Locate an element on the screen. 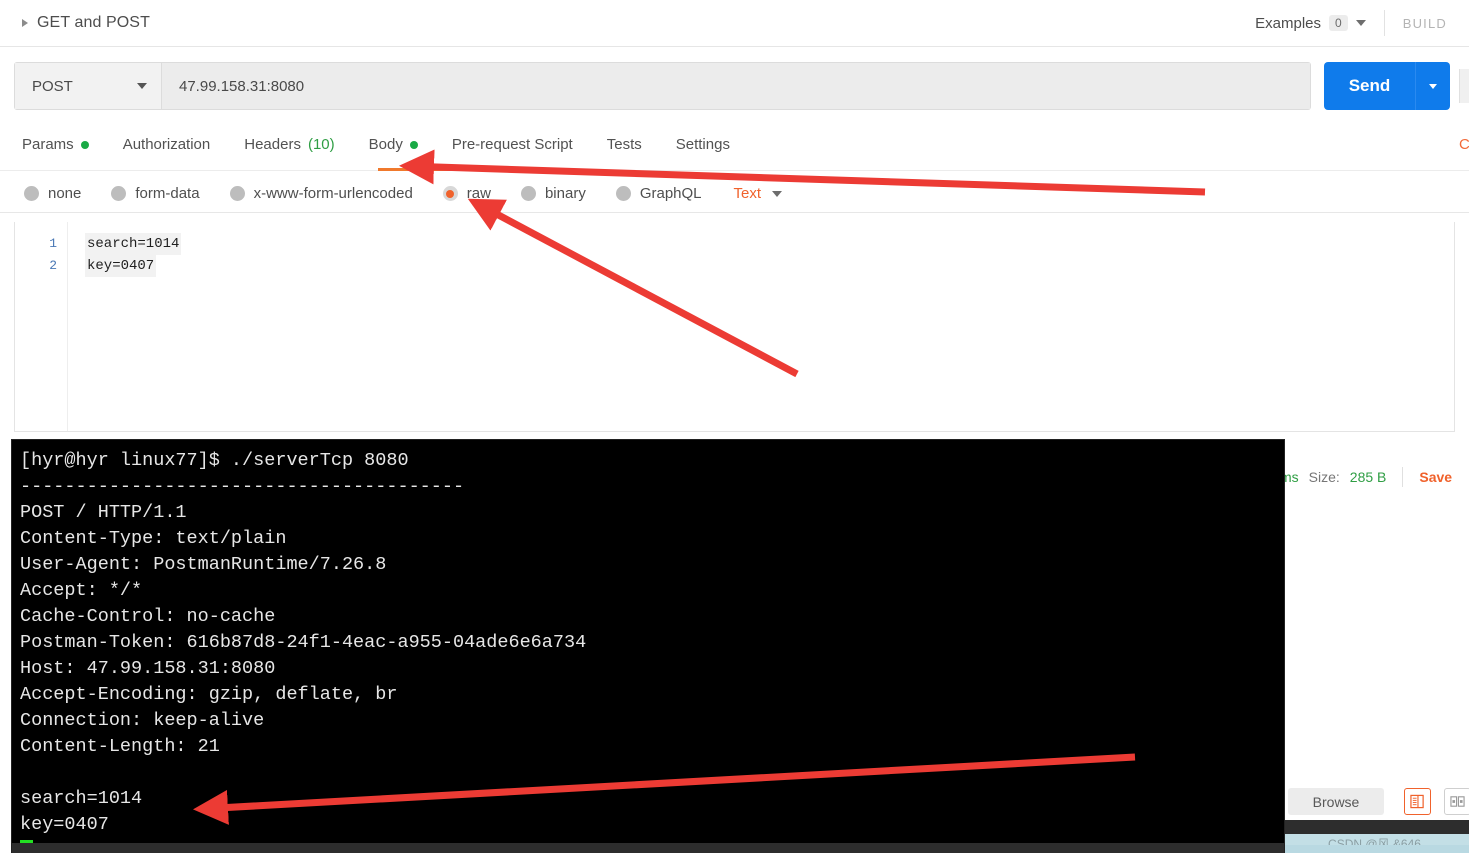 The image size is (1469, 853). tabs-divider is located at coordinates (734, 170).